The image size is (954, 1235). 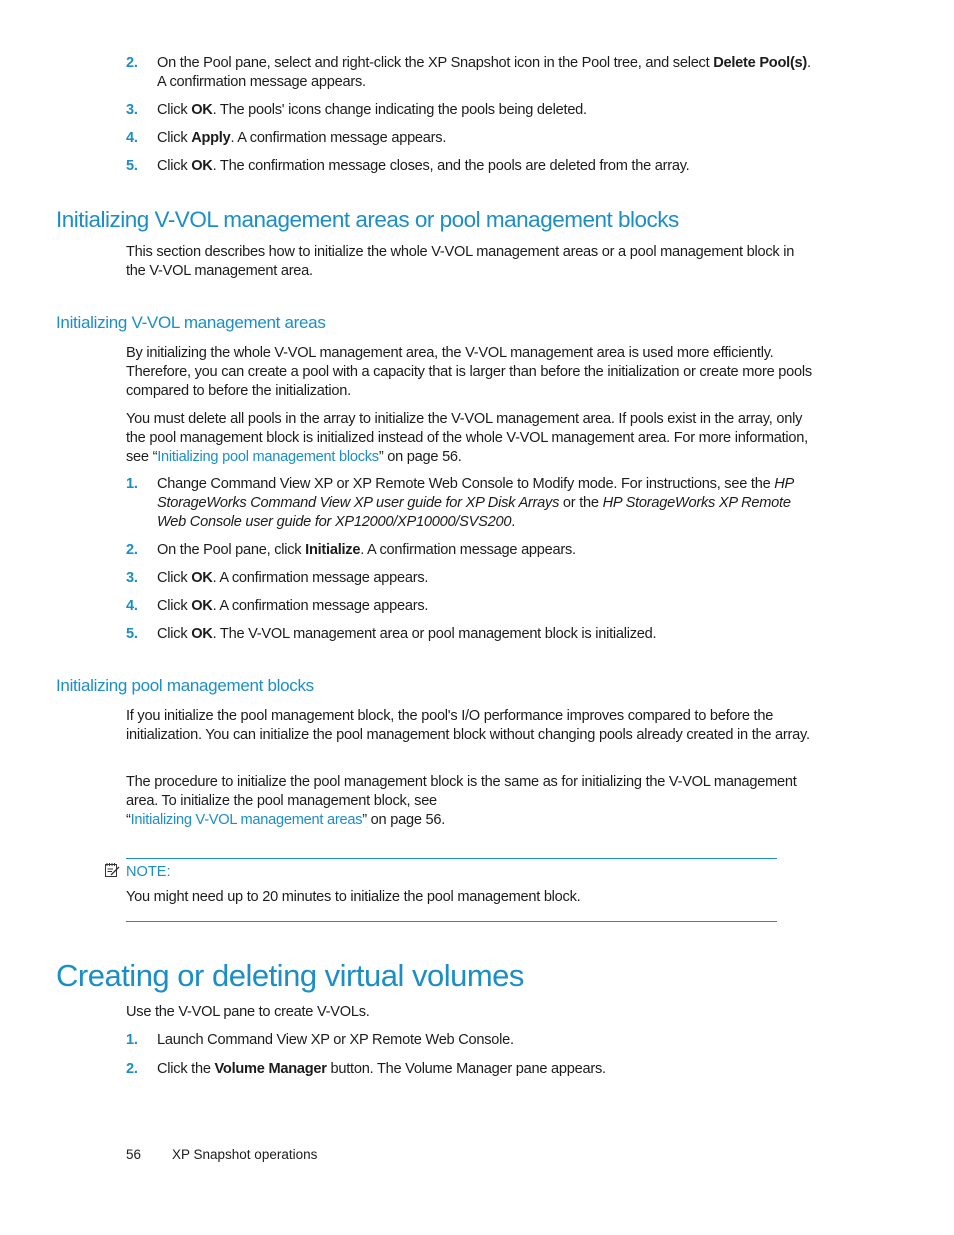 I want to click on subsection-heading-vvol-areas: Initializing V-VOL management areas, so click(x=191, y=322).